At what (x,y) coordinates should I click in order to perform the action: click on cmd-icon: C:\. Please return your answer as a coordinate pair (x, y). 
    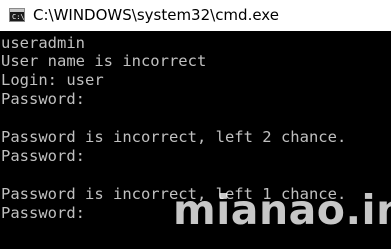
    Looking at the image, I should click on (17, 15).